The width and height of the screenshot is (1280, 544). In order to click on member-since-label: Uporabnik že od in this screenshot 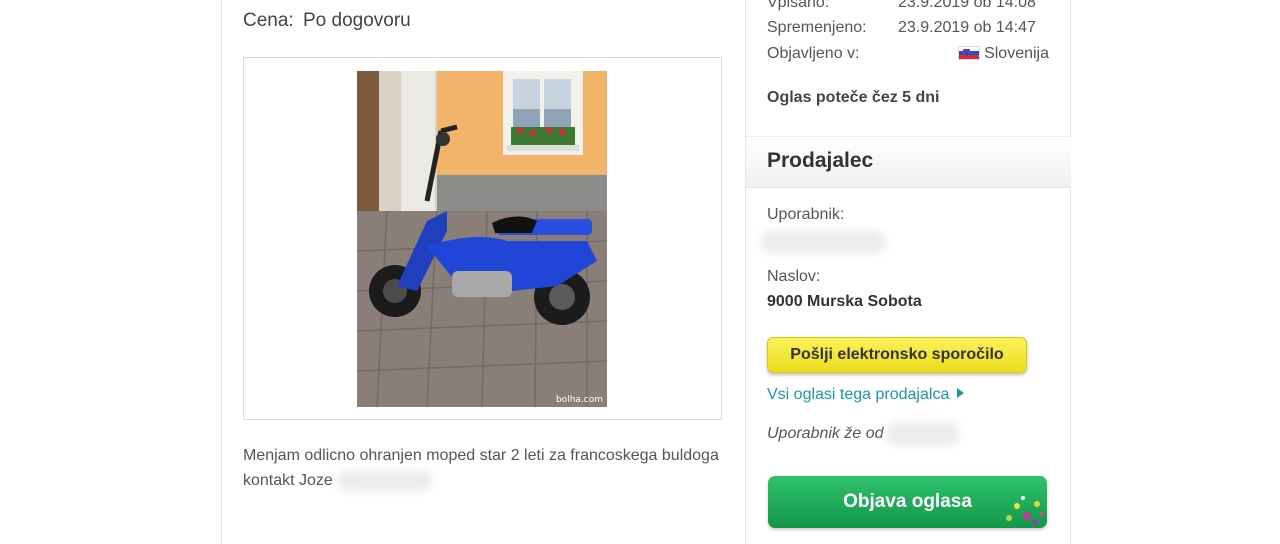, I will do `click(825, 434)`.